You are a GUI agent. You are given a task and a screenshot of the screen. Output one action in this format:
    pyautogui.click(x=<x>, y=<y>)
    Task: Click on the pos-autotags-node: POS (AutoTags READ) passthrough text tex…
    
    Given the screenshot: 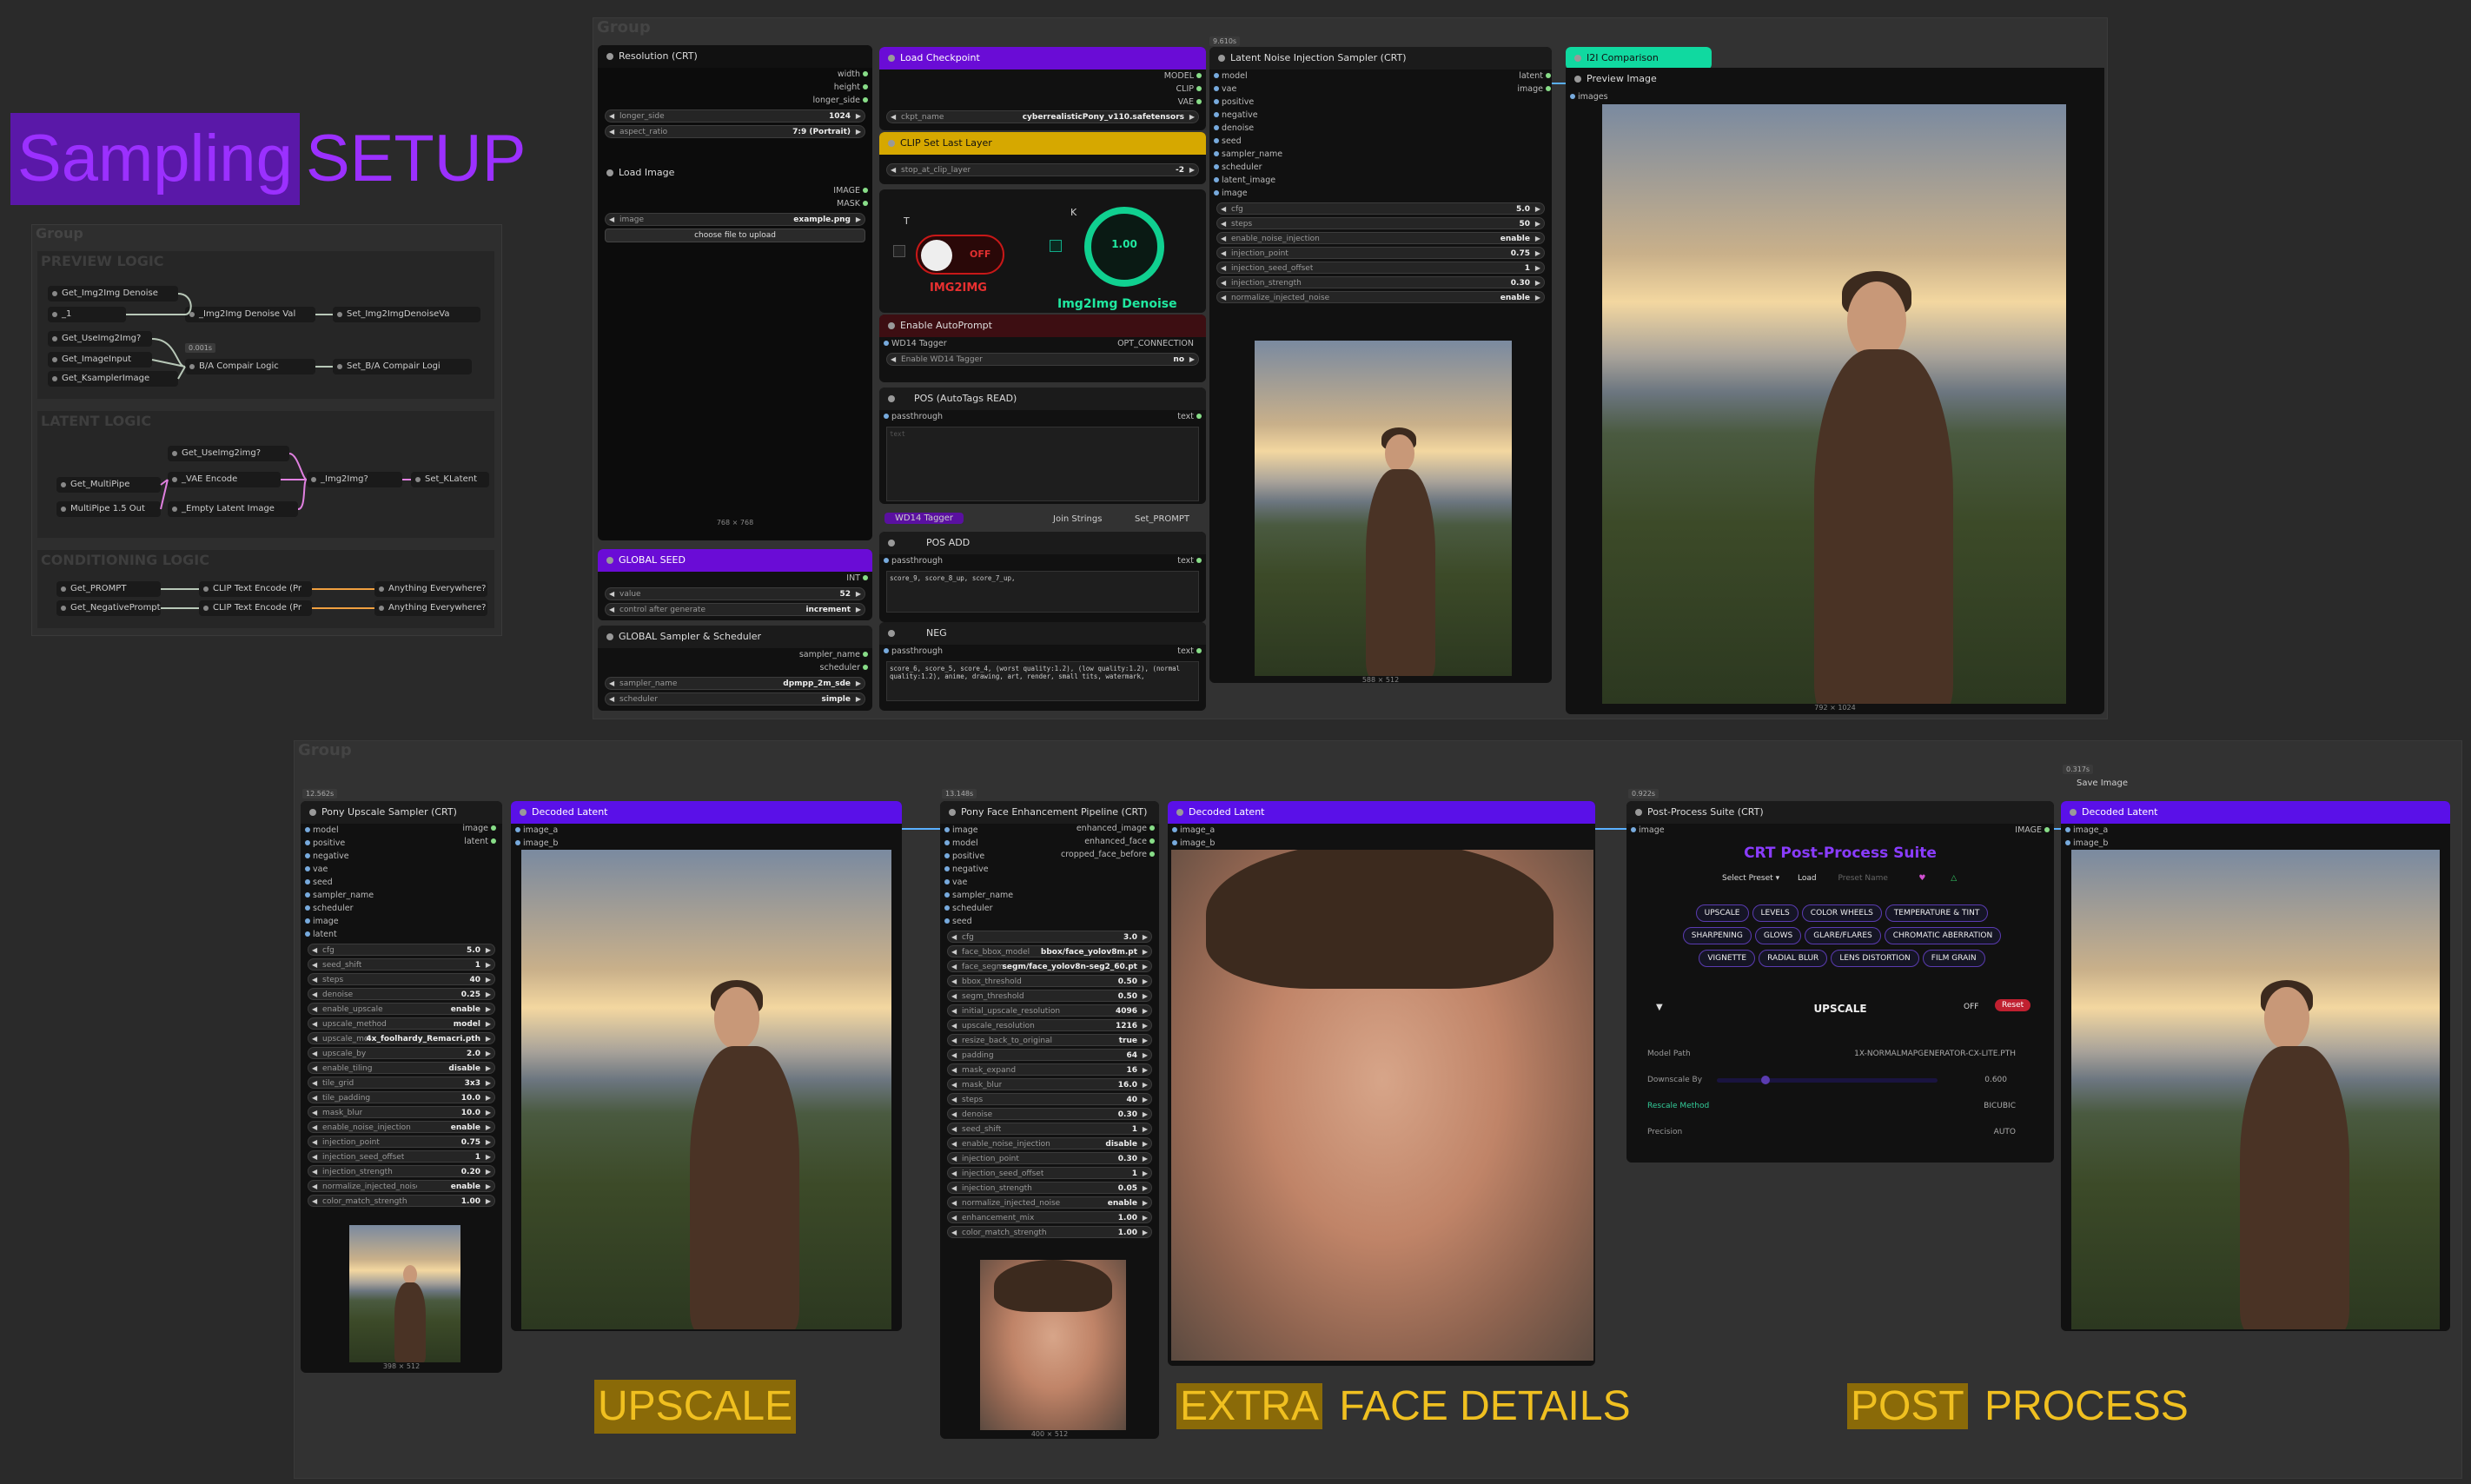 What is the action you would take?
    pyautogui.click(x=1042, y=446)
    